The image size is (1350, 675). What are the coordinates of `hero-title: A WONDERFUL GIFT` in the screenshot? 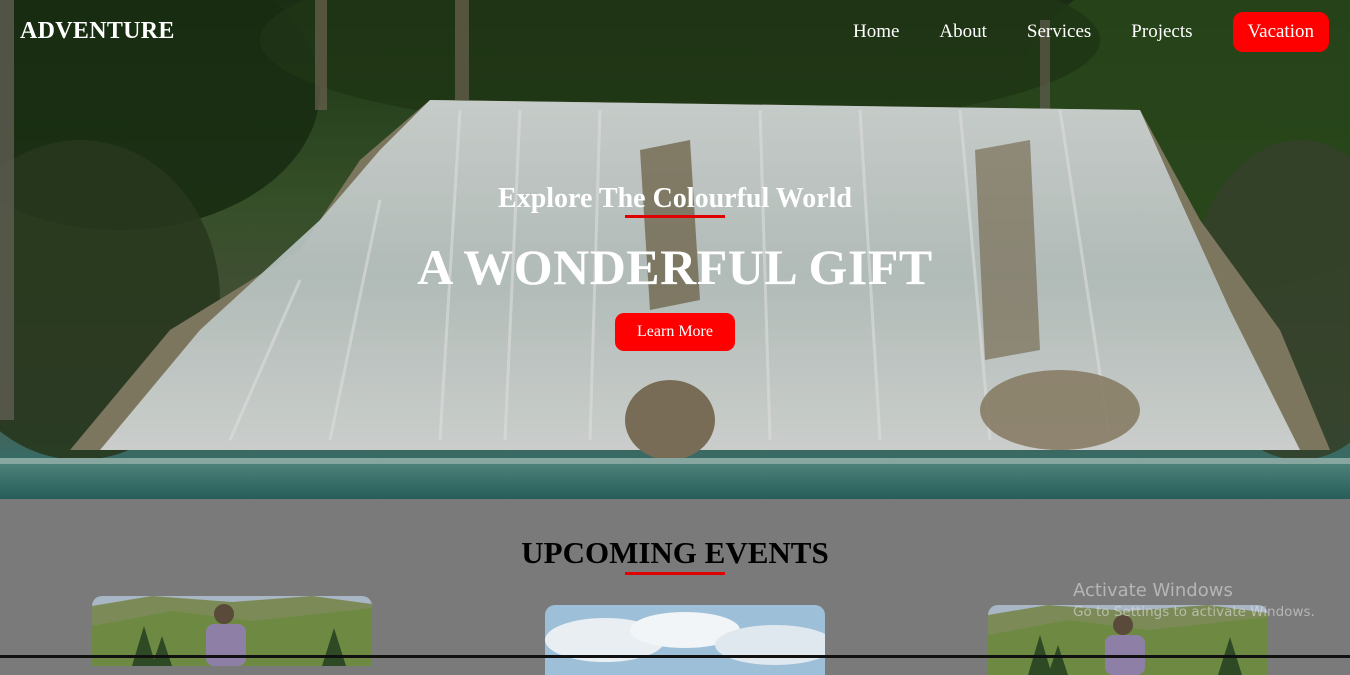 It's located at (675, 267).